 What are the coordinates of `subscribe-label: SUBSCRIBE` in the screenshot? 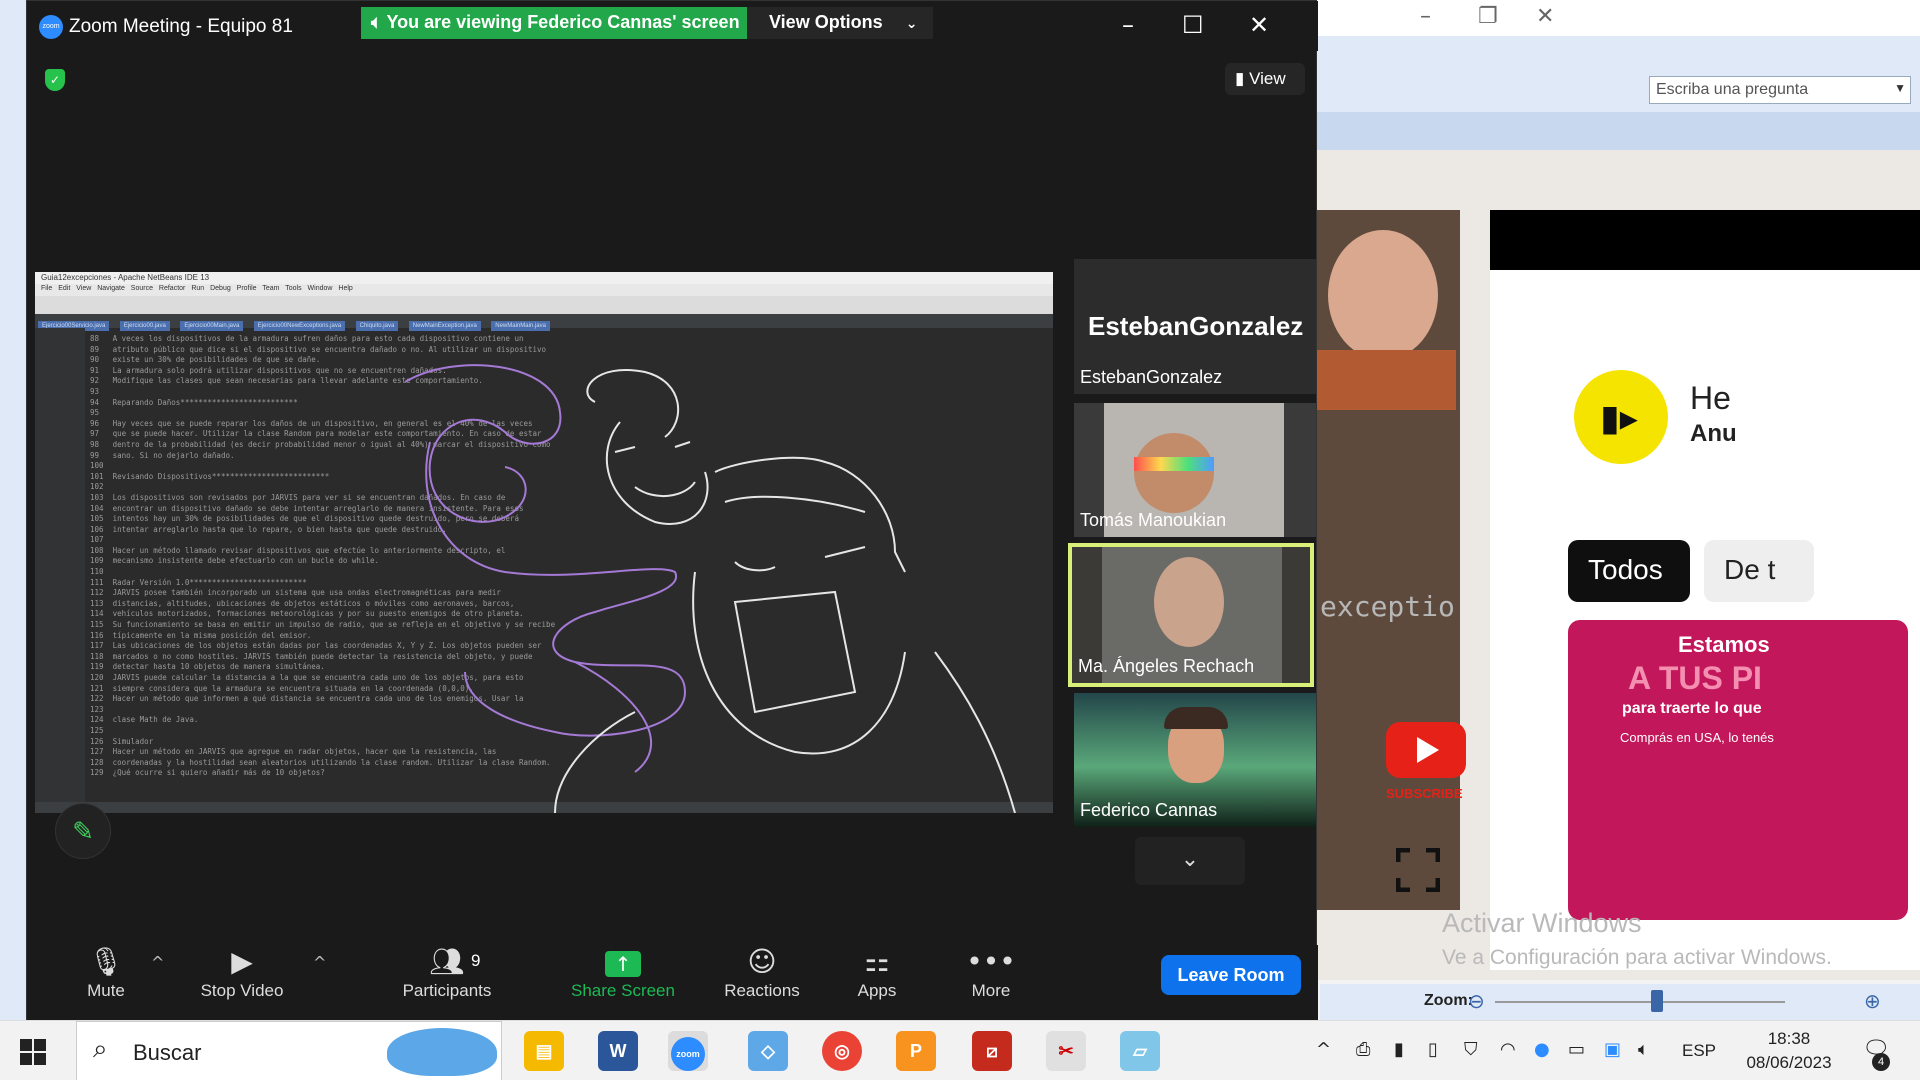 It's located at (1424, 793).